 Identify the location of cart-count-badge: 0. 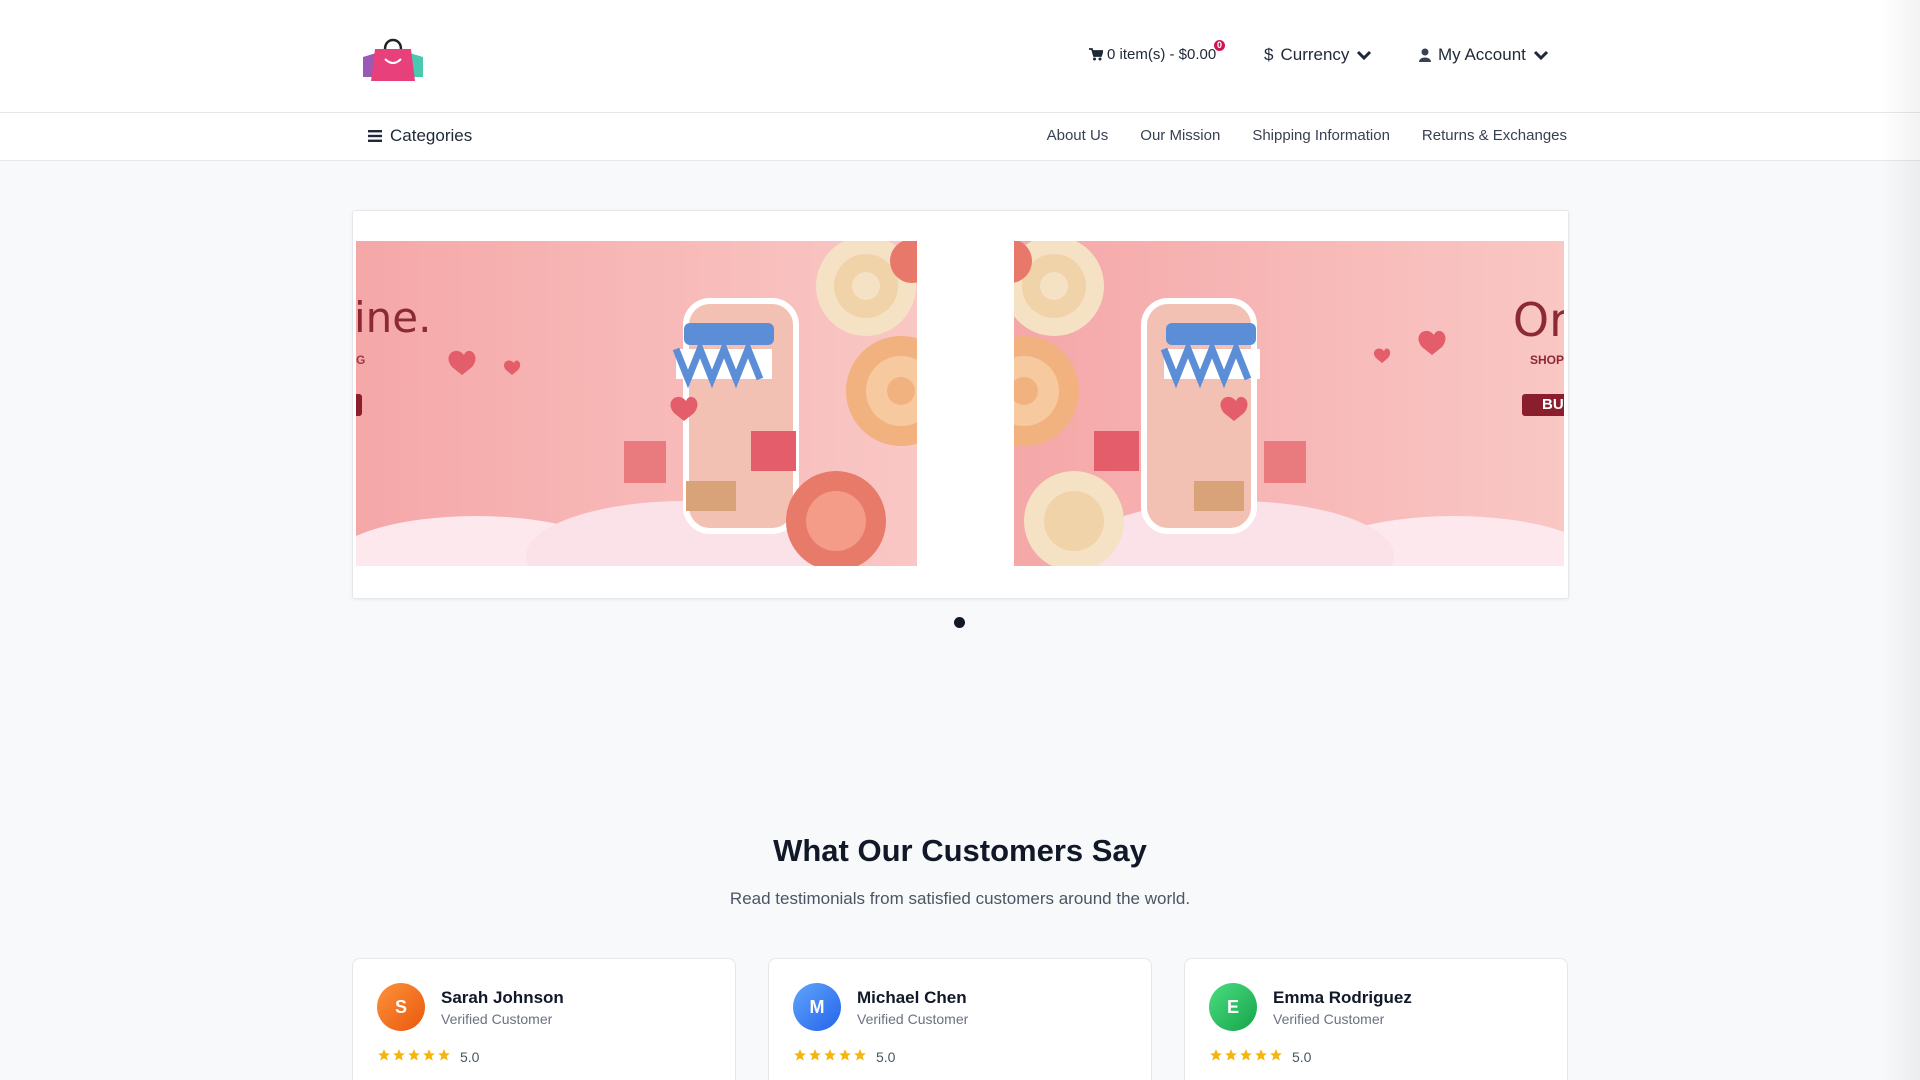
(1219, 45).